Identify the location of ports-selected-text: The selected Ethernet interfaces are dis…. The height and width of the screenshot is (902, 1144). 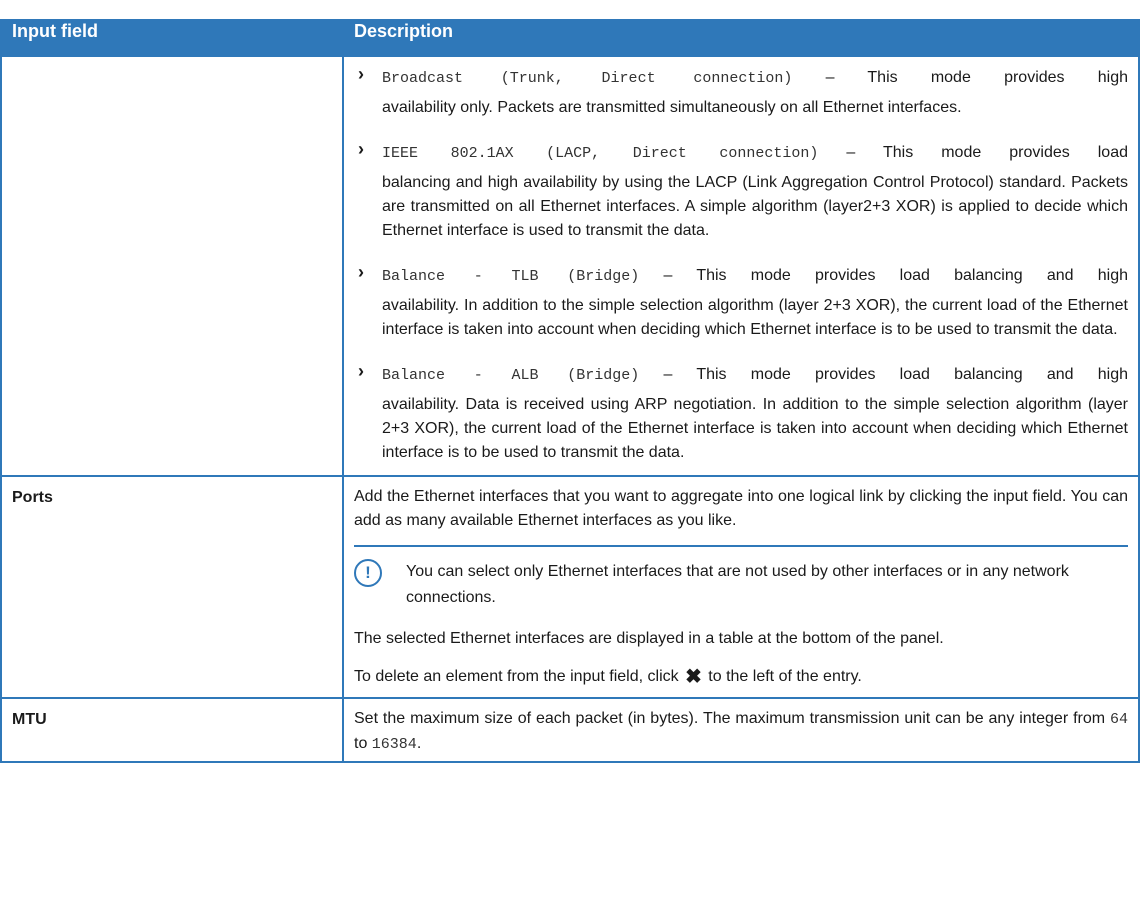
(649, 638).